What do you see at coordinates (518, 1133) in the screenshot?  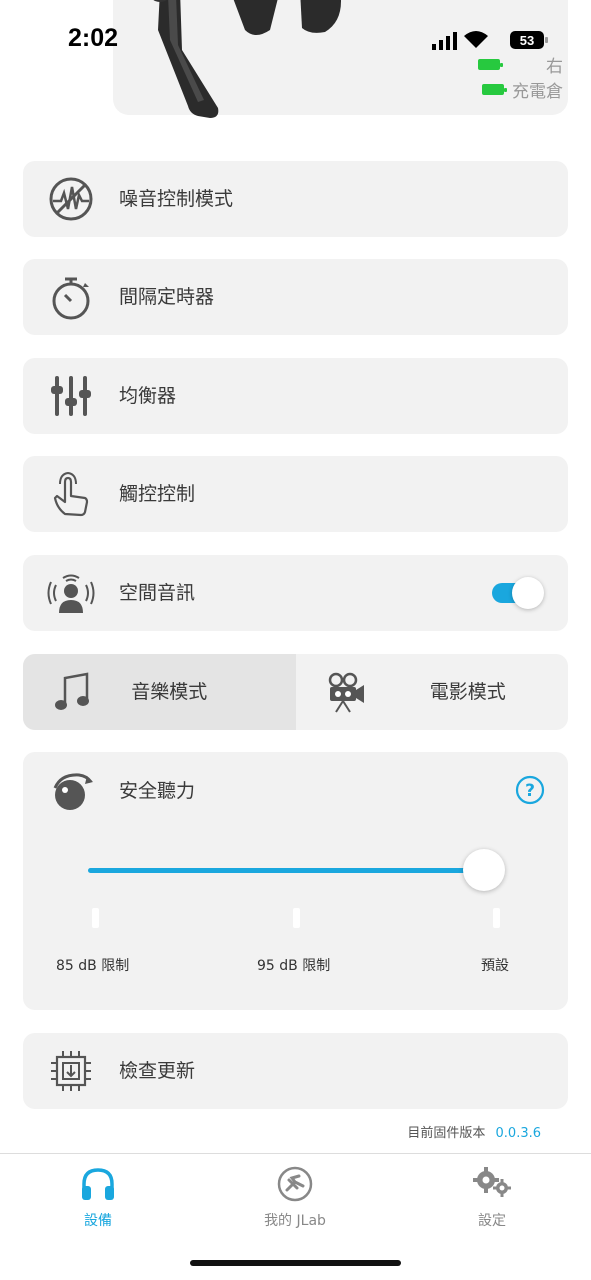 I see `firmware-version-value: 0.0.3.6` at bounding box center [518, 1133].